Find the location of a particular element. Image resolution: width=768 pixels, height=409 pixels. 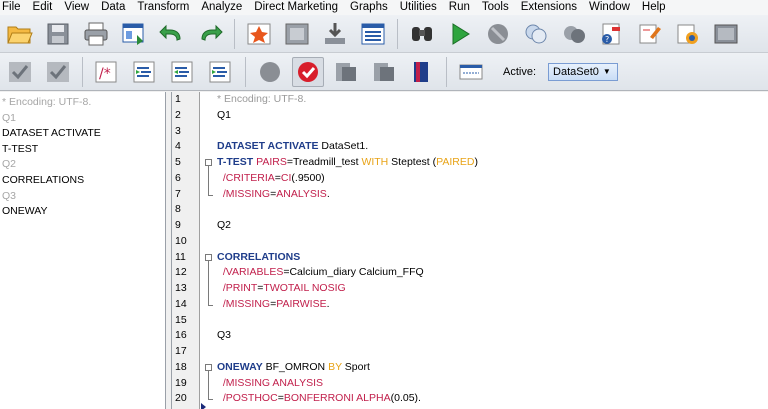

syntax-line: CORRELATIONS is located at coordinates (492, 258).